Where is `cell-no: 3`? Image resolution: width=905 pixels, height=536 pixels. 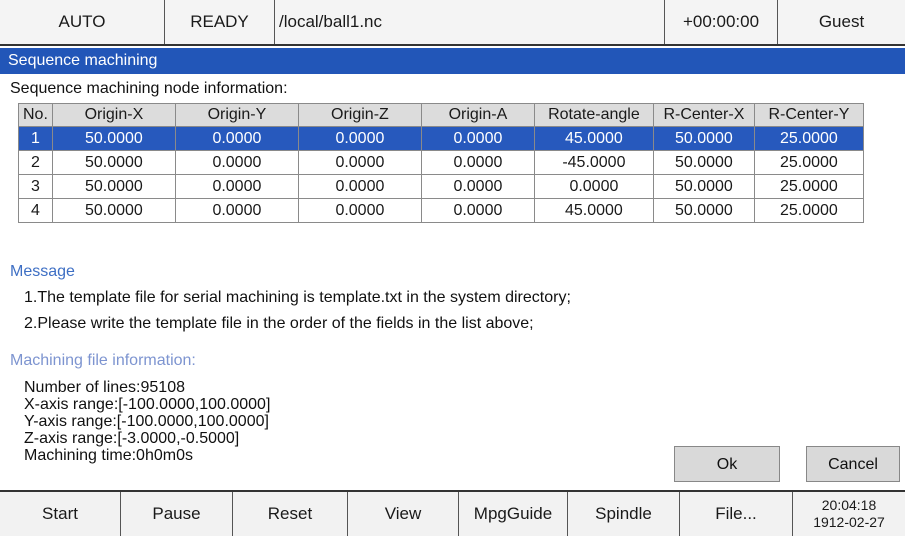
cell-no: 3 is located at coordinates (35, 186).